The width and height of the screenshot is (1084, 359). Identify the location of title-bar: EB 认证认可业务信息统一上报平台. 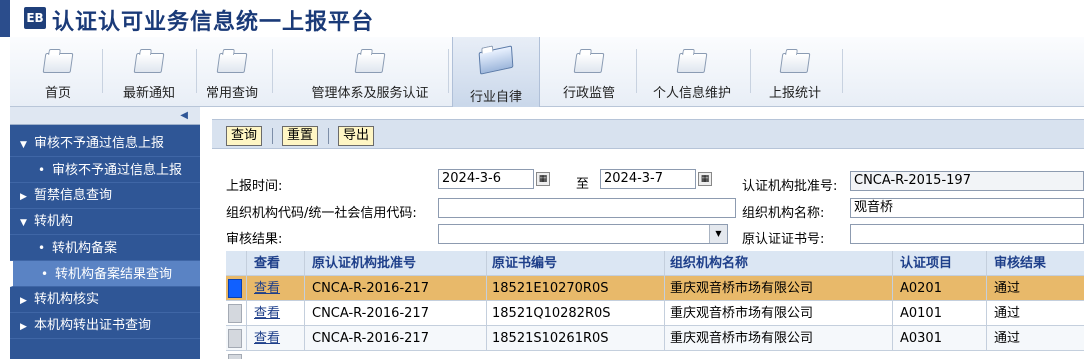
(542, 18).